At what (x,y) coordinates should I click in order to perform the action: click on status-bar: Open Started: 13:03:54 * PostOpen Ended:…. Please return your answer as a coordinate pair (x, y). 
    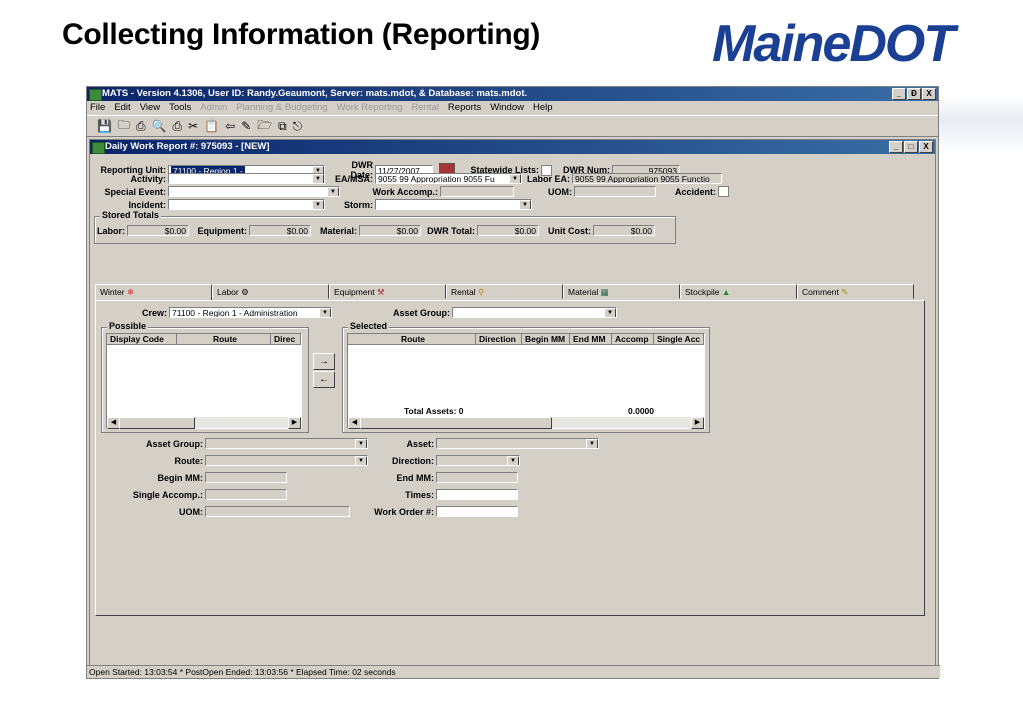
    Looking at the image, I should click on (513, 671).